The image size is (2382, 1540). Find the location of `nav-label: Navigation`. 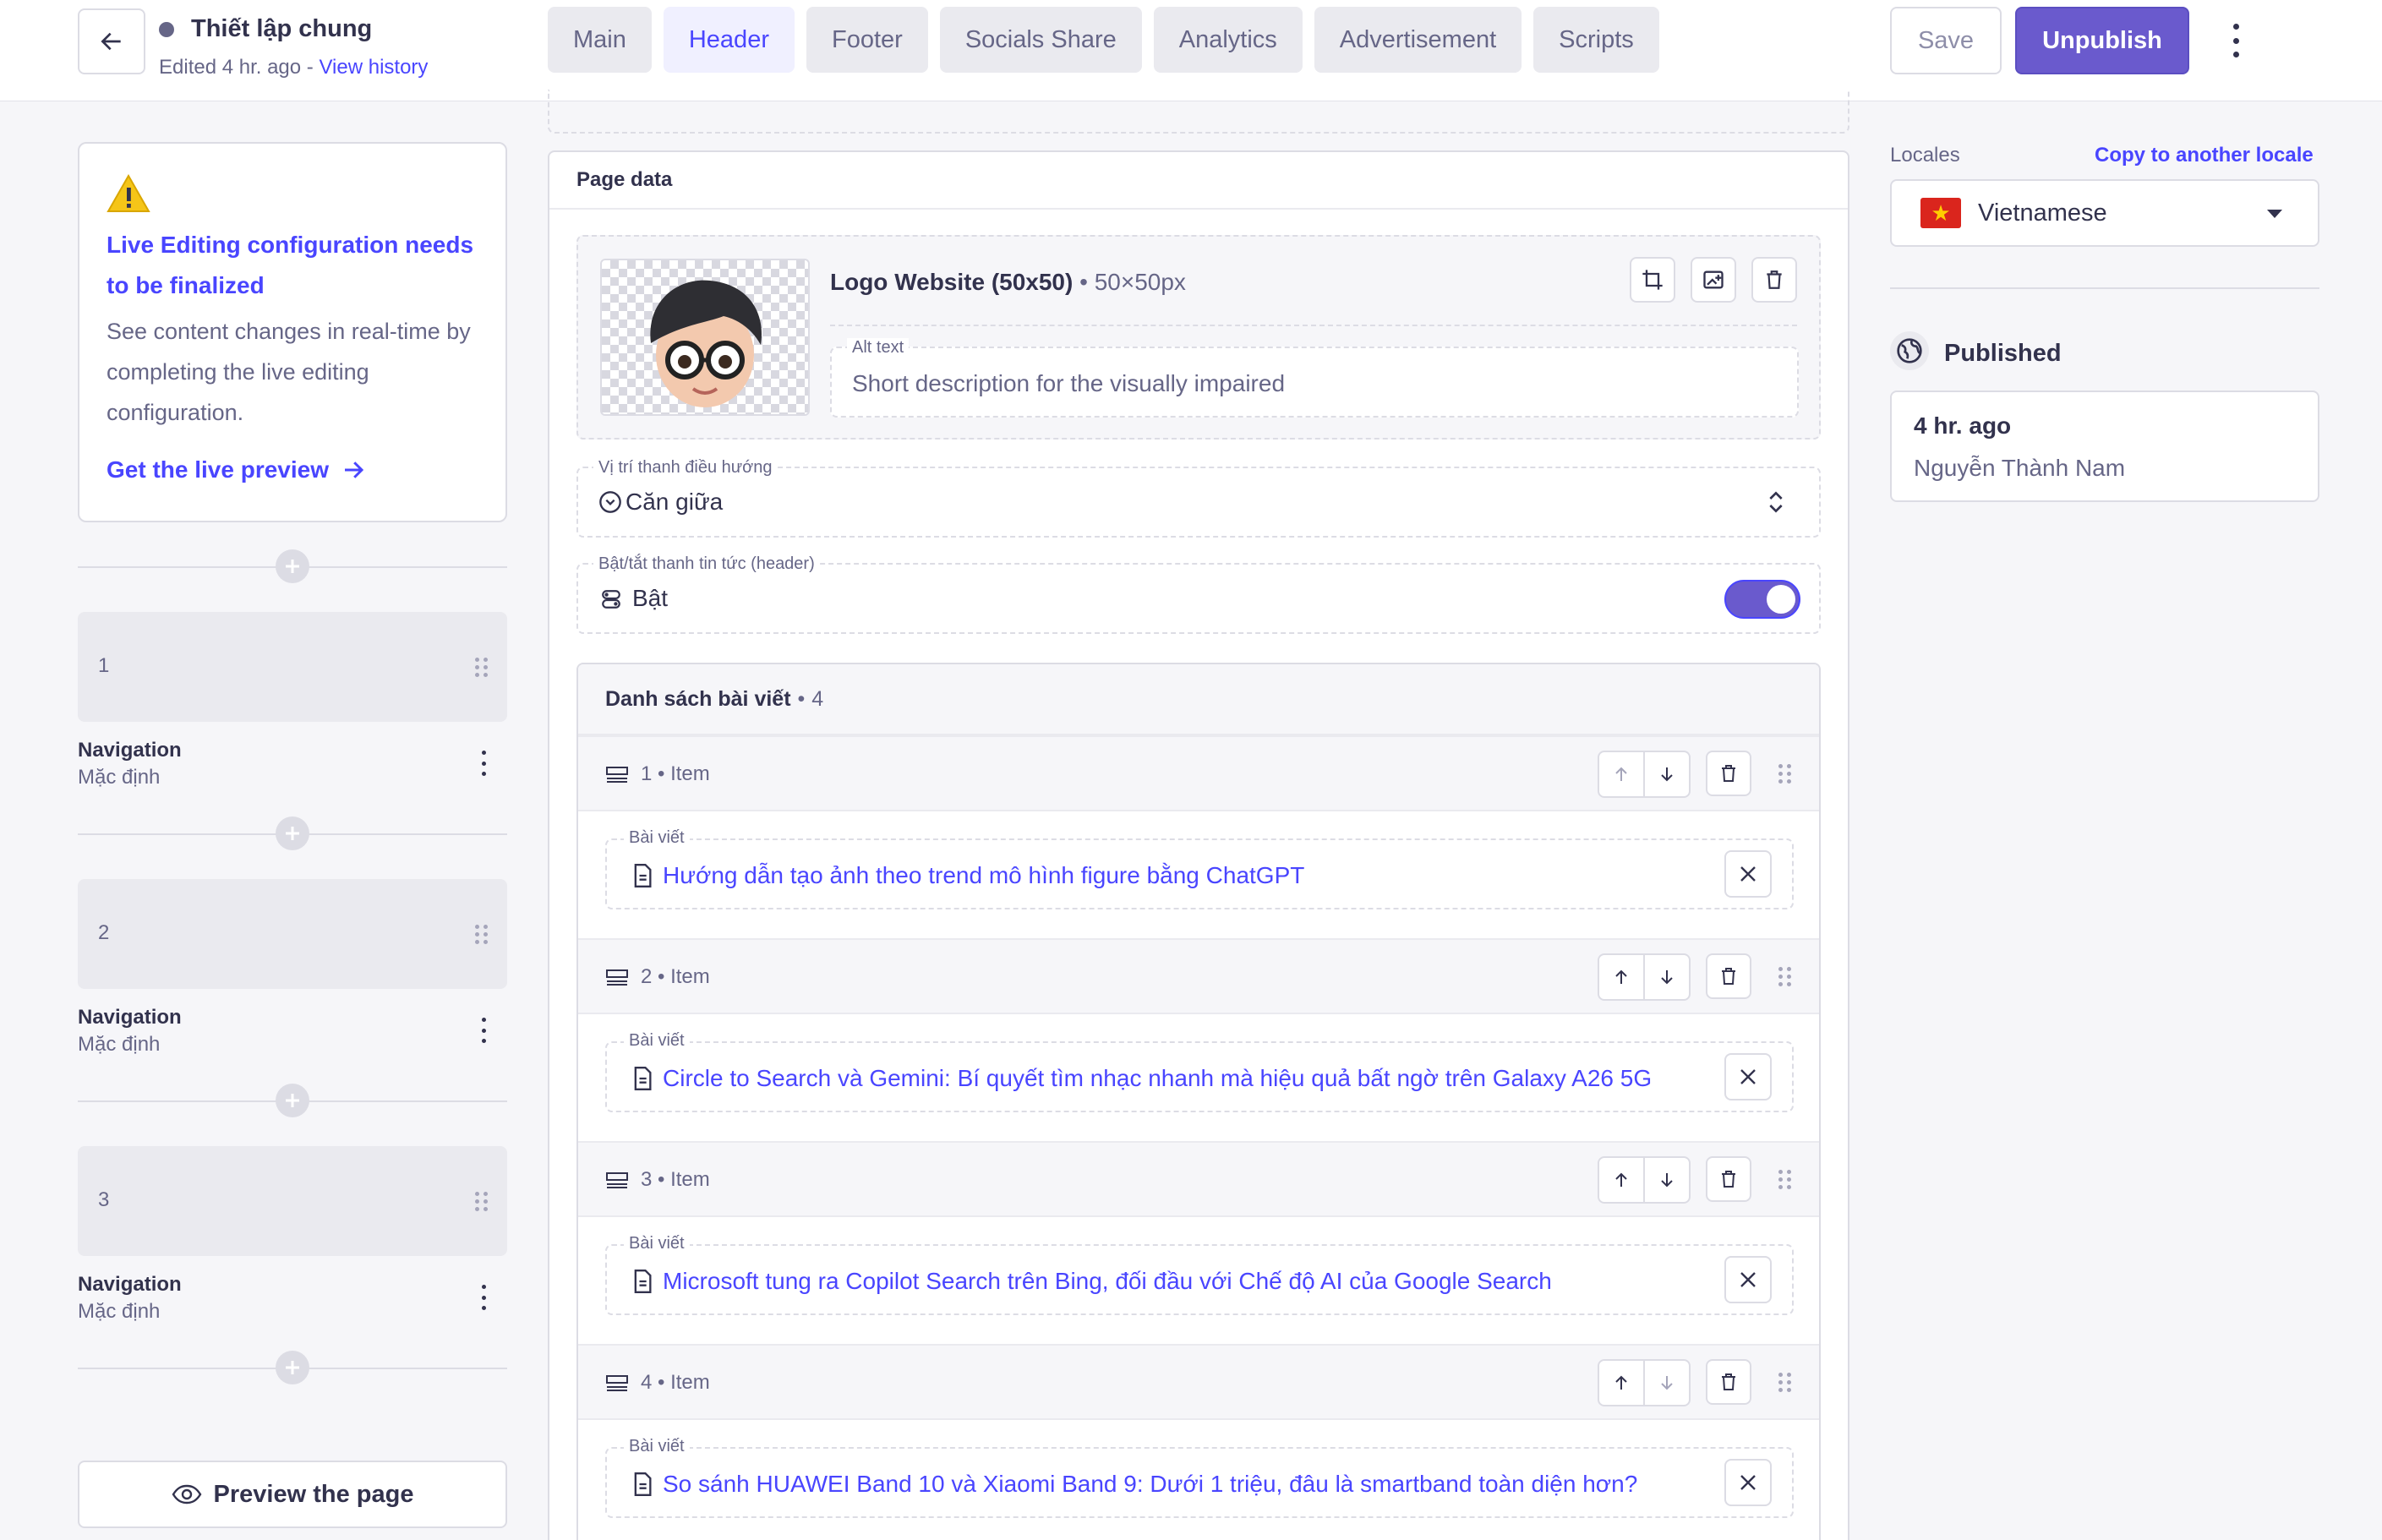

nav-label: Navigation is located at coordinates (130, 750).